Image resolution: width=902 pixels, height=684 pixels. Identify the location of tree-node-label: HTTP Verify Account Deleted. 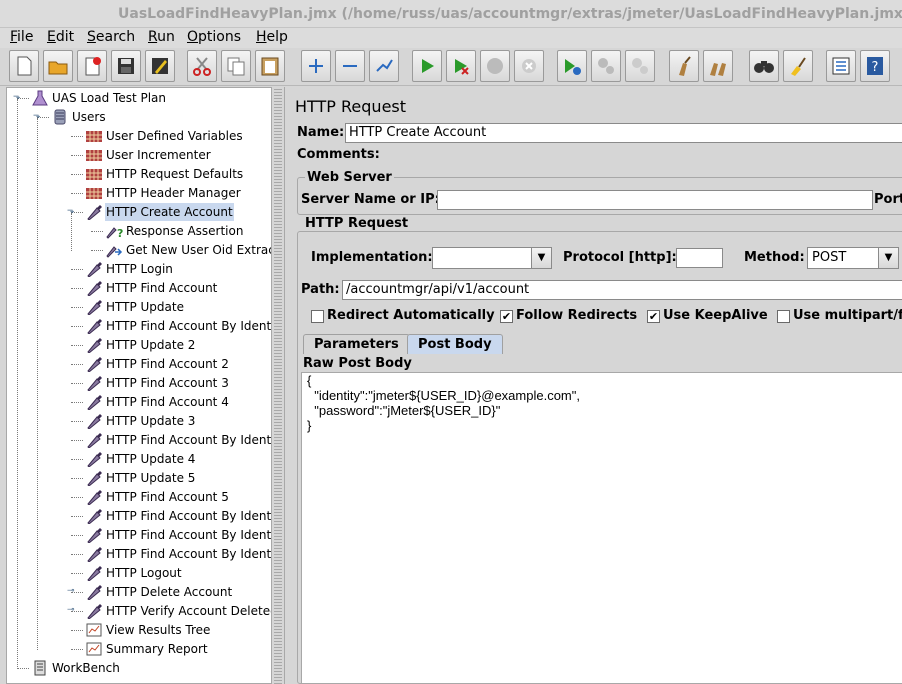
(189, 611).